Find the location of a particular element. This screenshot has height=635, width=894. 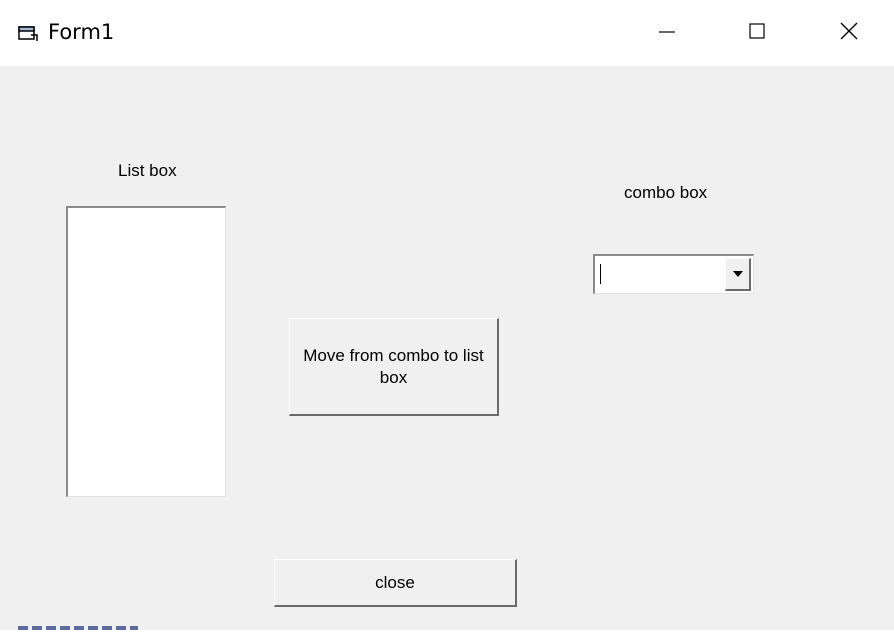

combo-box is located at coordinates (673, 274).